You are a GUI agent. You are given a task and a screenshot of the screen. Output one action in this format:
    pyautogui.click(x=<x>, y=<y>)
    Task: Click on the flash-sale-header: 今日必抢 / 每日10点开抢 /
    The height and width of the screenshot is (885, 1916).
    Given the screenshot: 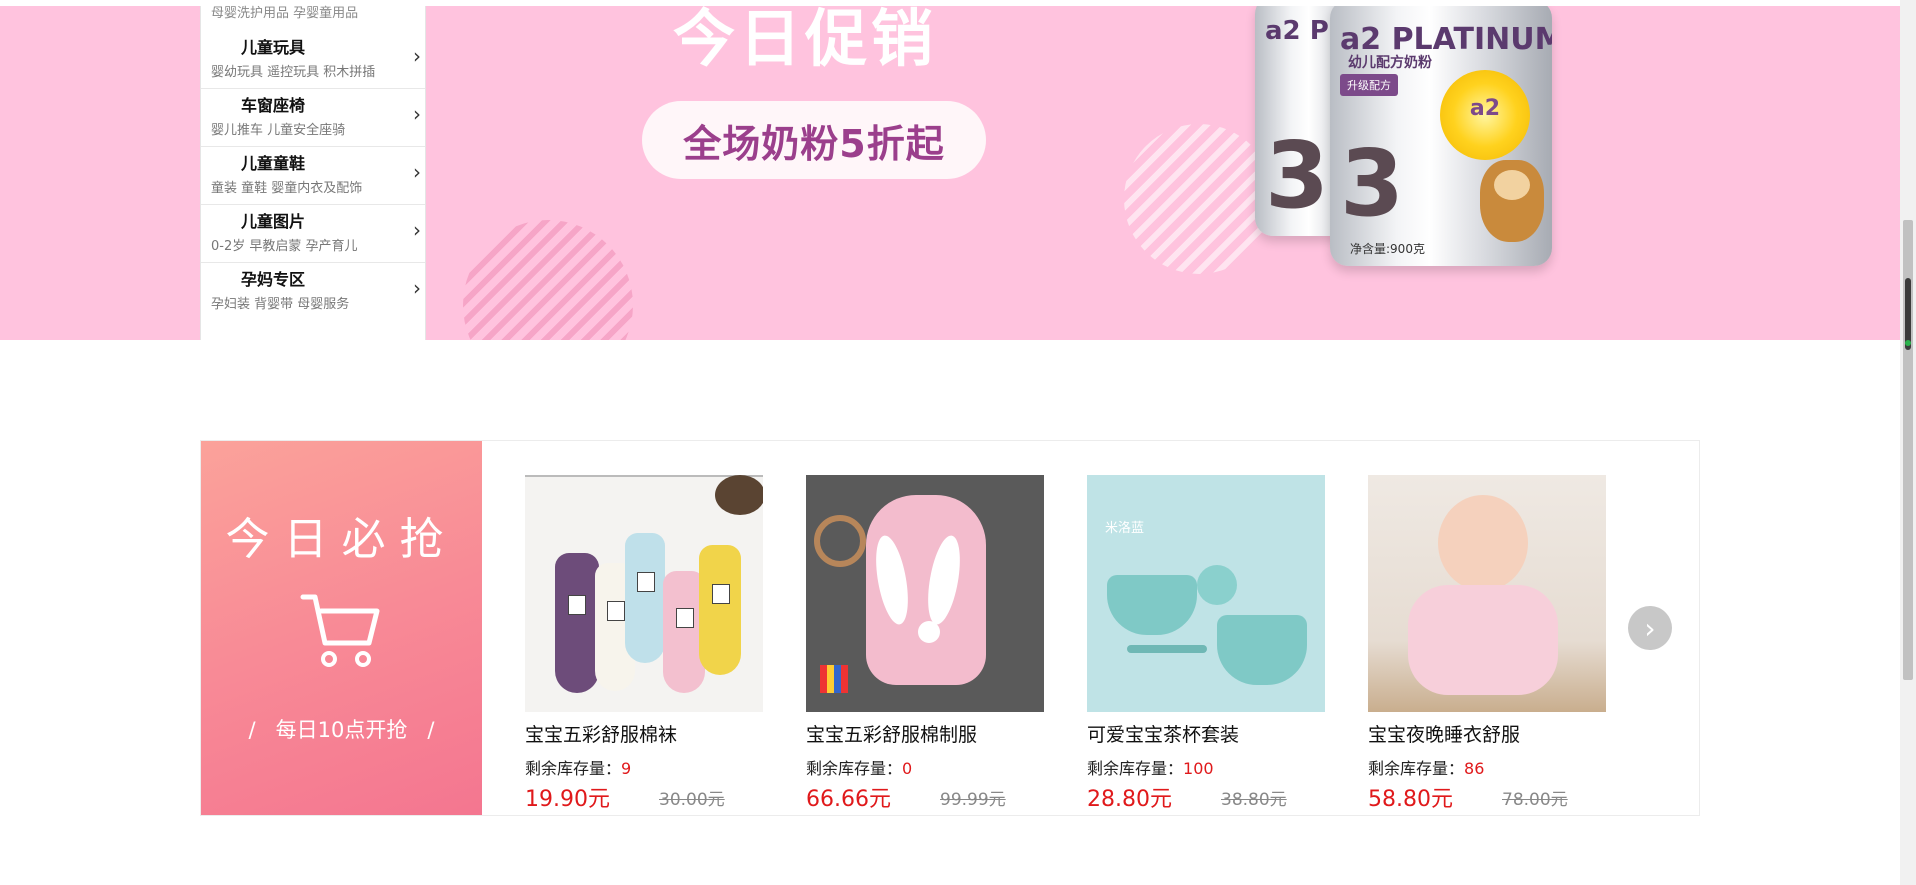 What is the action you would take?
    pyautogui.click(x=341, y=628)
    